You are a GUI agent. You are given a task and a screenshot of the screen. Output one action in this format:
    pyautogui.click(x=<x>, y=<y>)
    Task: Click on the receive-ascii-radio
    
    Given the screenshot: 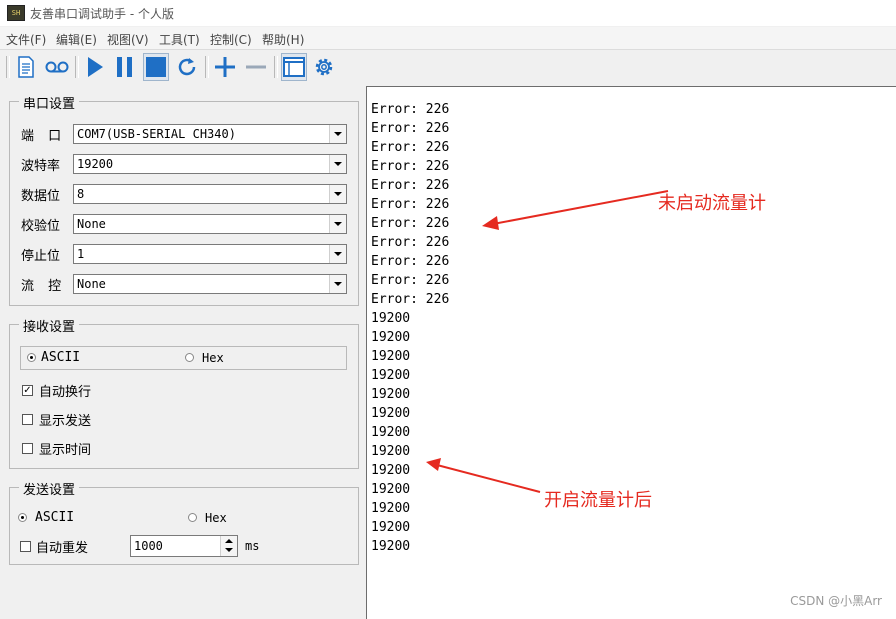 What is the action you would take?
    pyautogui.click(x=31, y=357)
    